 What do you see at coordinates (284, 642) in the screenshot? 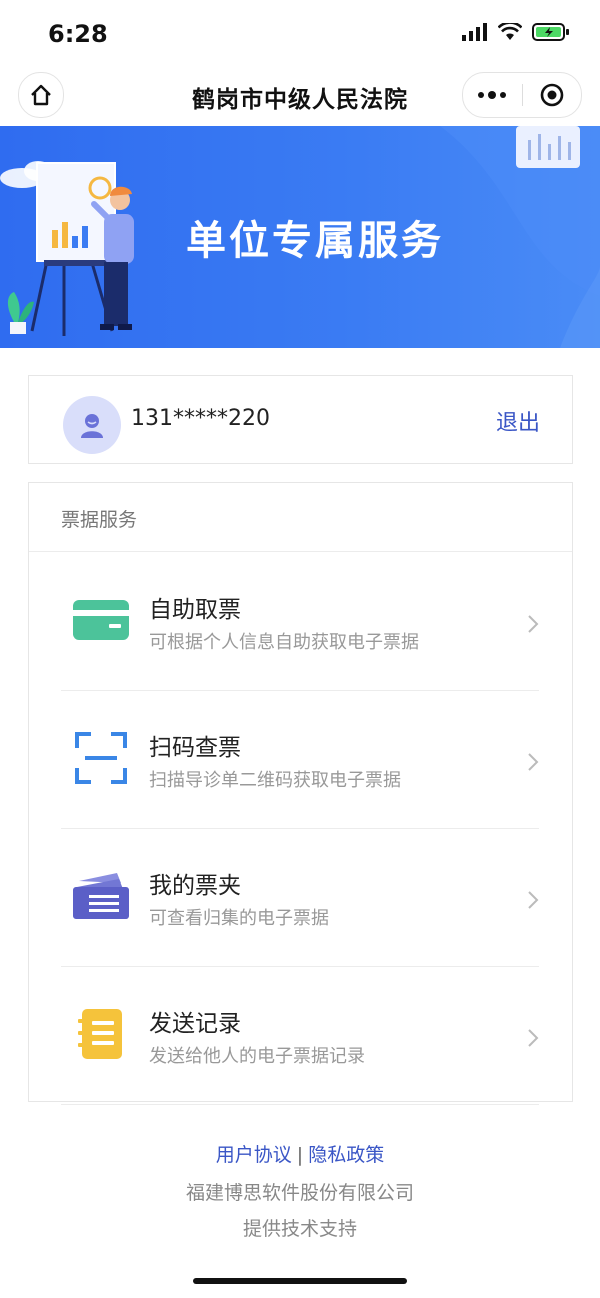
I see `service-subtitle: 可根据个人信息自助获取电子票据` at bounding box center [284, 642].